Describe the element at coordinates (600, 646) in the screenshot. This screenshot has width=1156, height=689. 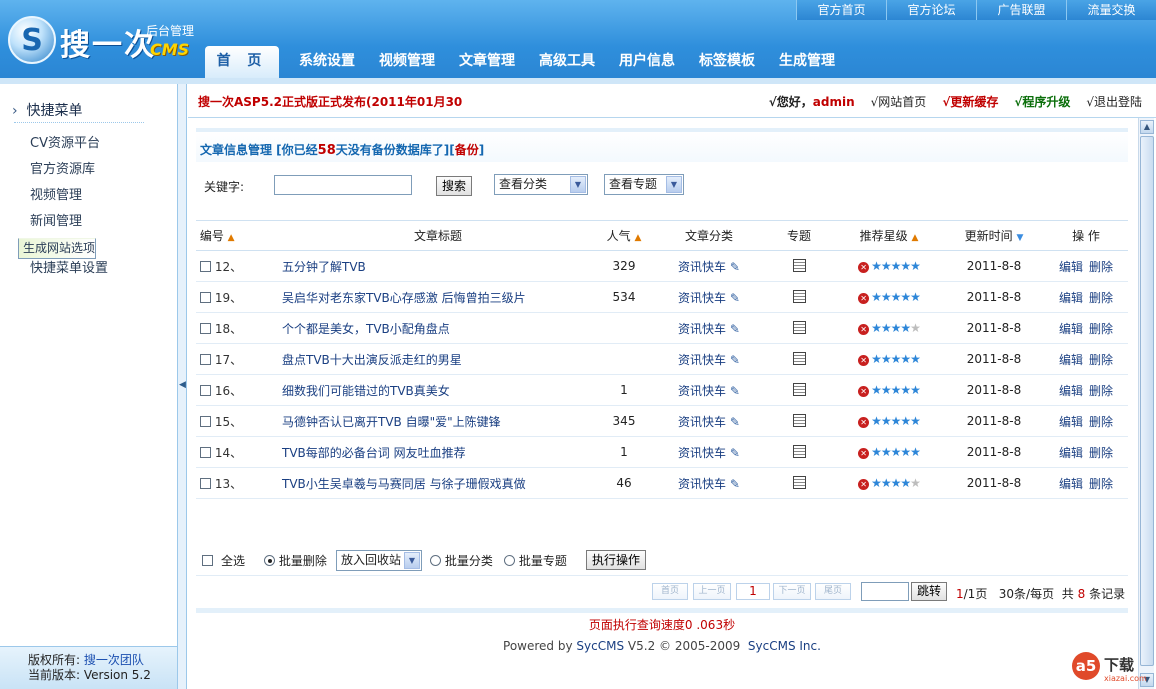
I see `brand-link: SycCMS` at that location.